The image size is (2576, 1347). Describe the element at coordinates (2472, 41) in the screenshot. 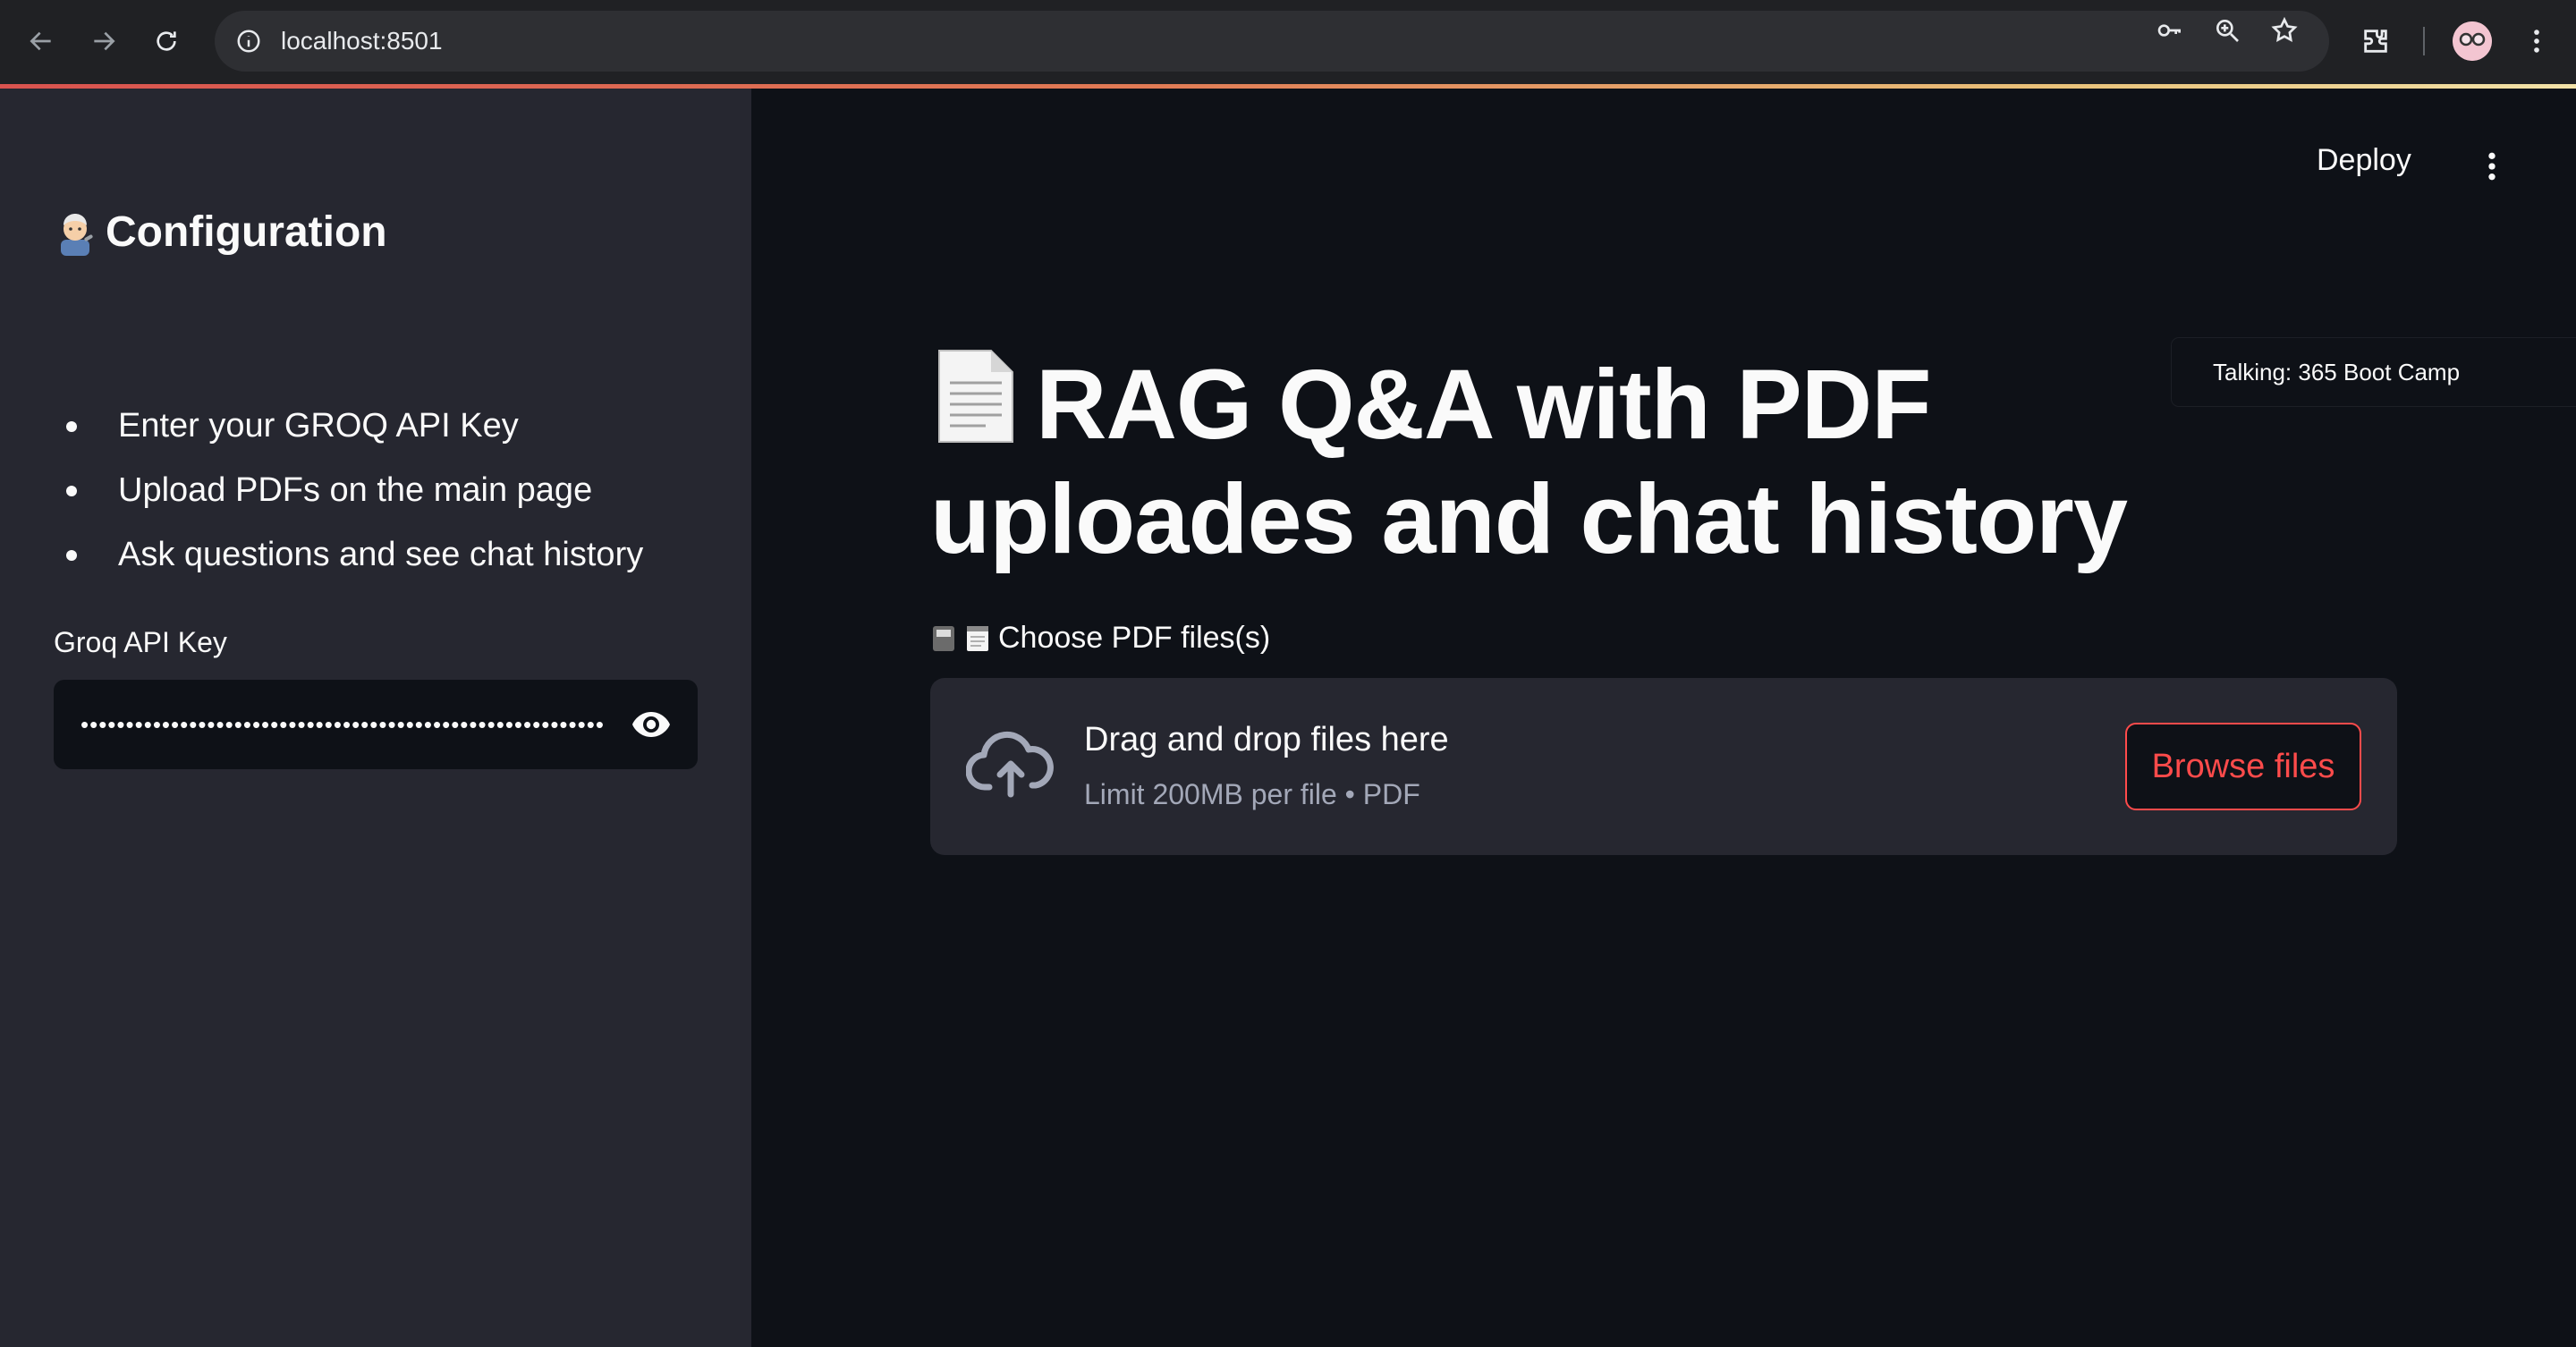

I see `profile-avatar` at that location.